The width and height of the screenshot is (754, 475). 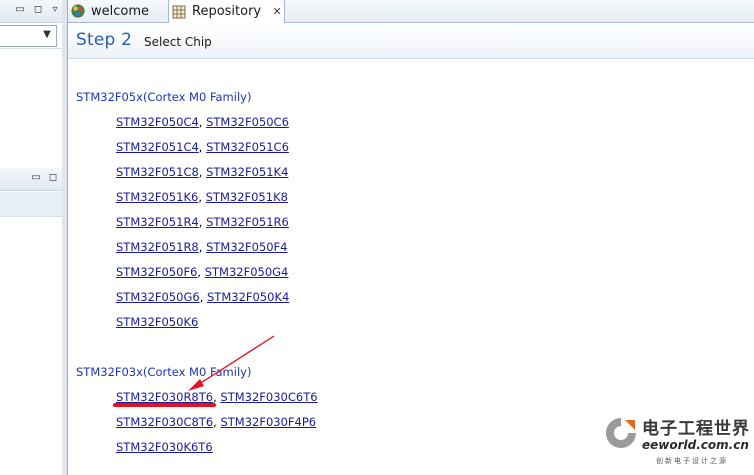 What do you see at coordinates (158, 297) in the screenshot?
I see `chip-link: STM32F050G6` at bounding box center [158, 297].